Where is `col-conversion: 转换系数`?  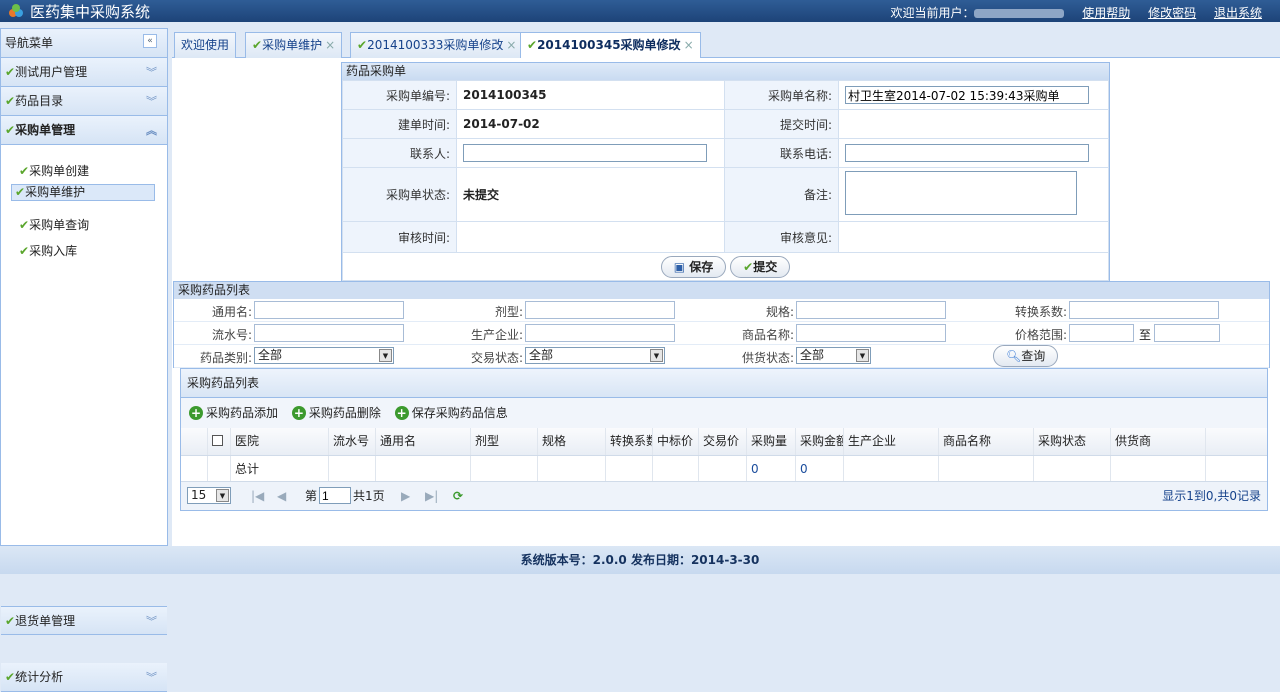 col-conversion: 转换系数 is located at coordinates (629, 441).